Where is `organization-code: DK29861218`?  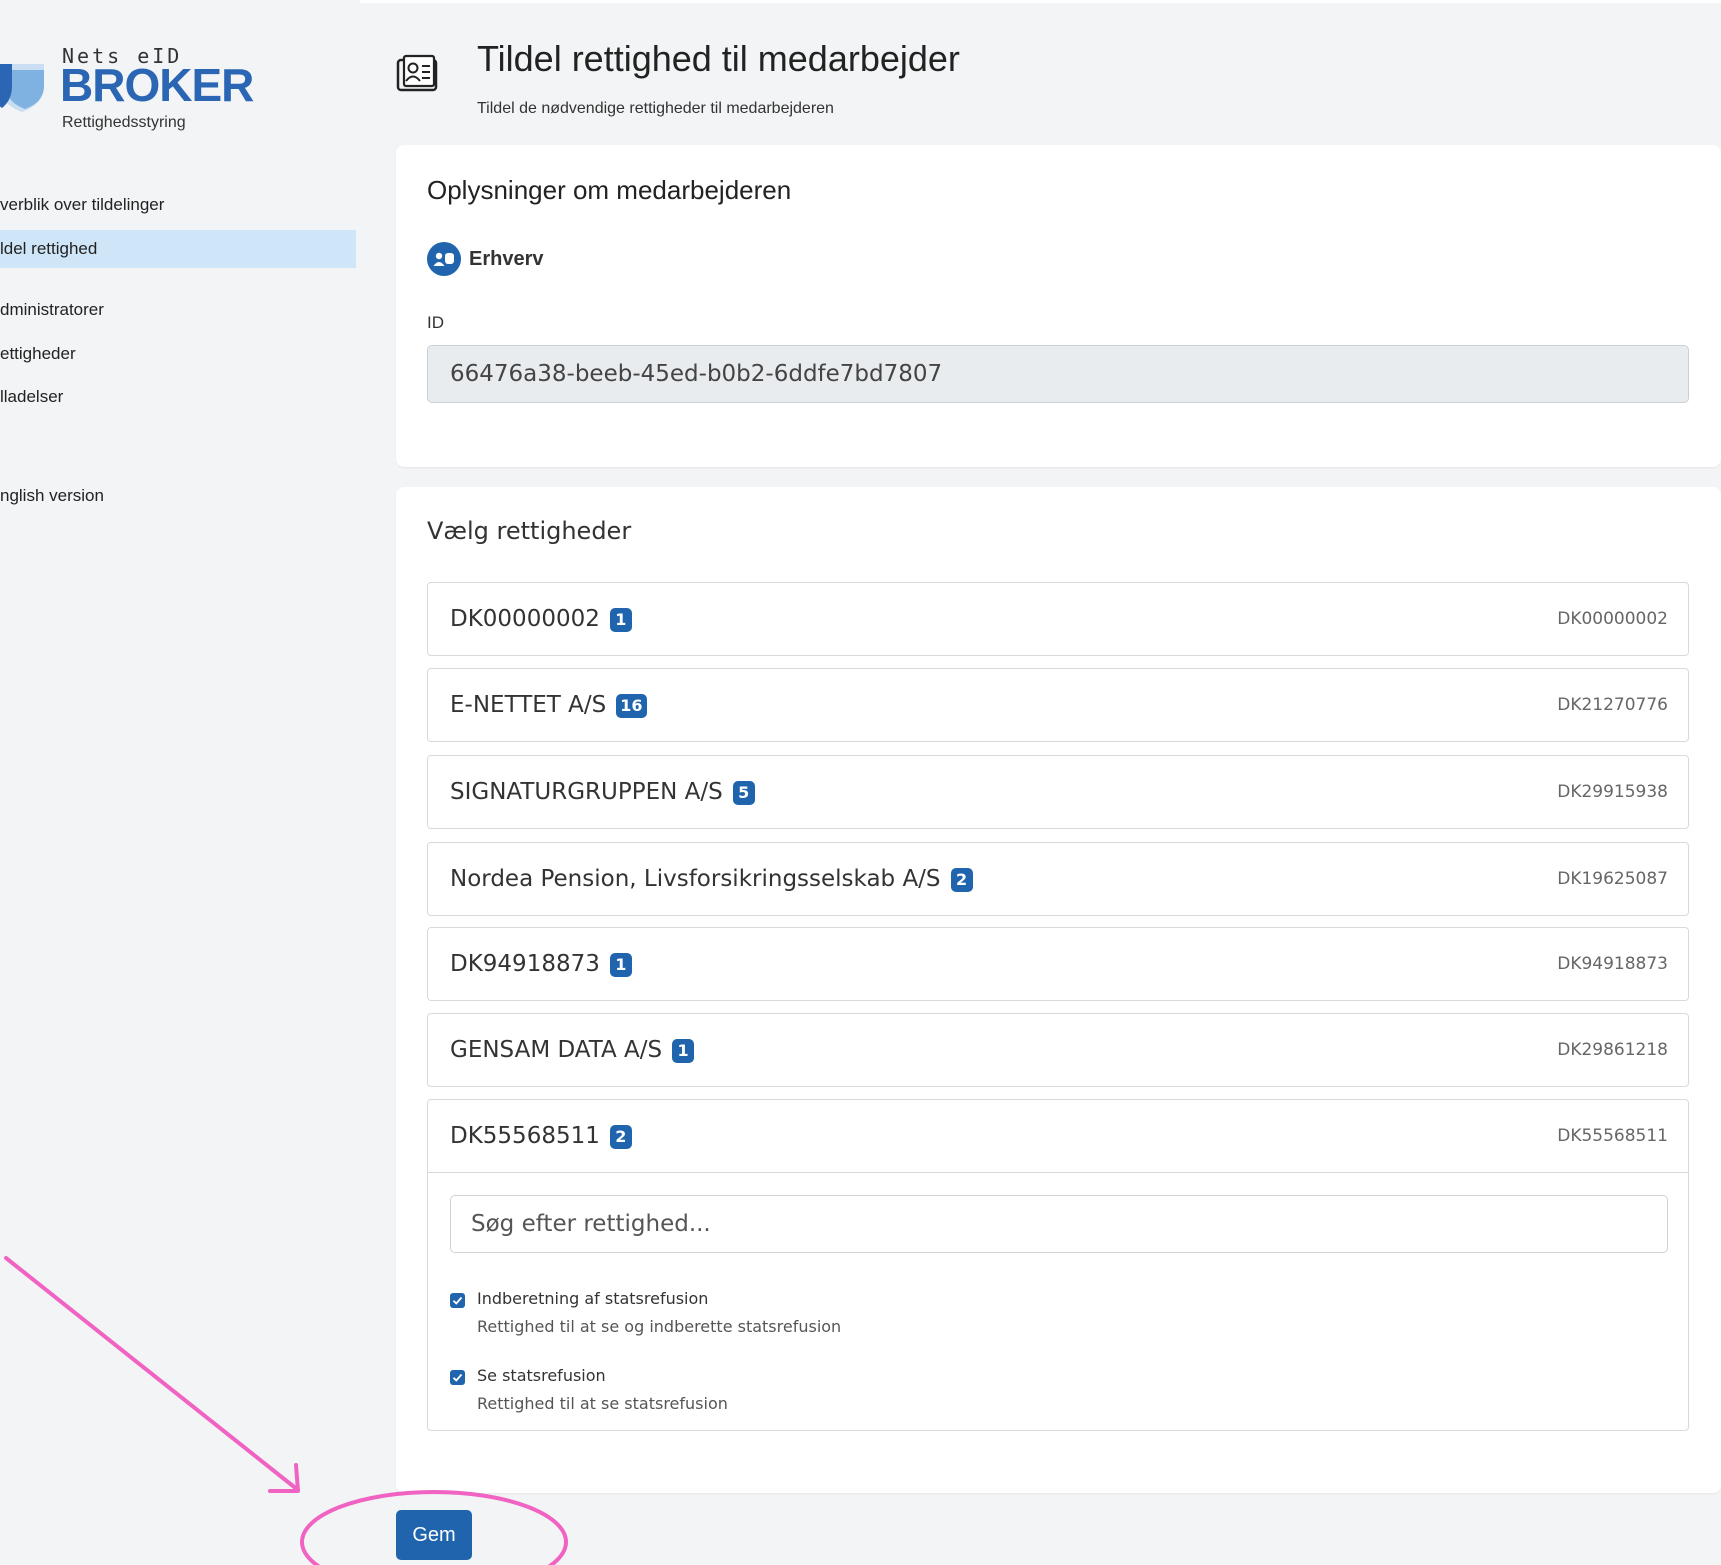 organization-code: DK29861218 is located at coordinates (1612, 1050).